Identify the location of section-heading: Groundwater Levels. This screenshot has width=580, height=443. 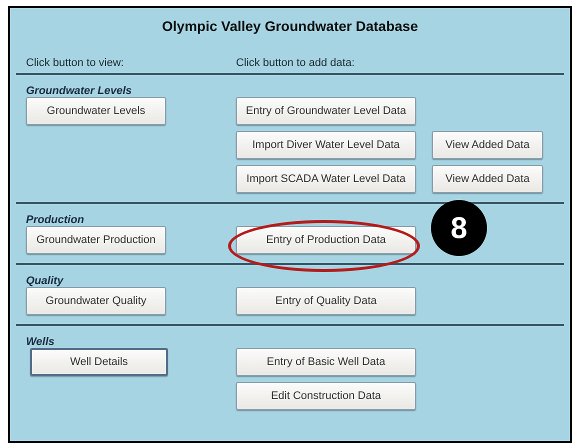
(79, 91).